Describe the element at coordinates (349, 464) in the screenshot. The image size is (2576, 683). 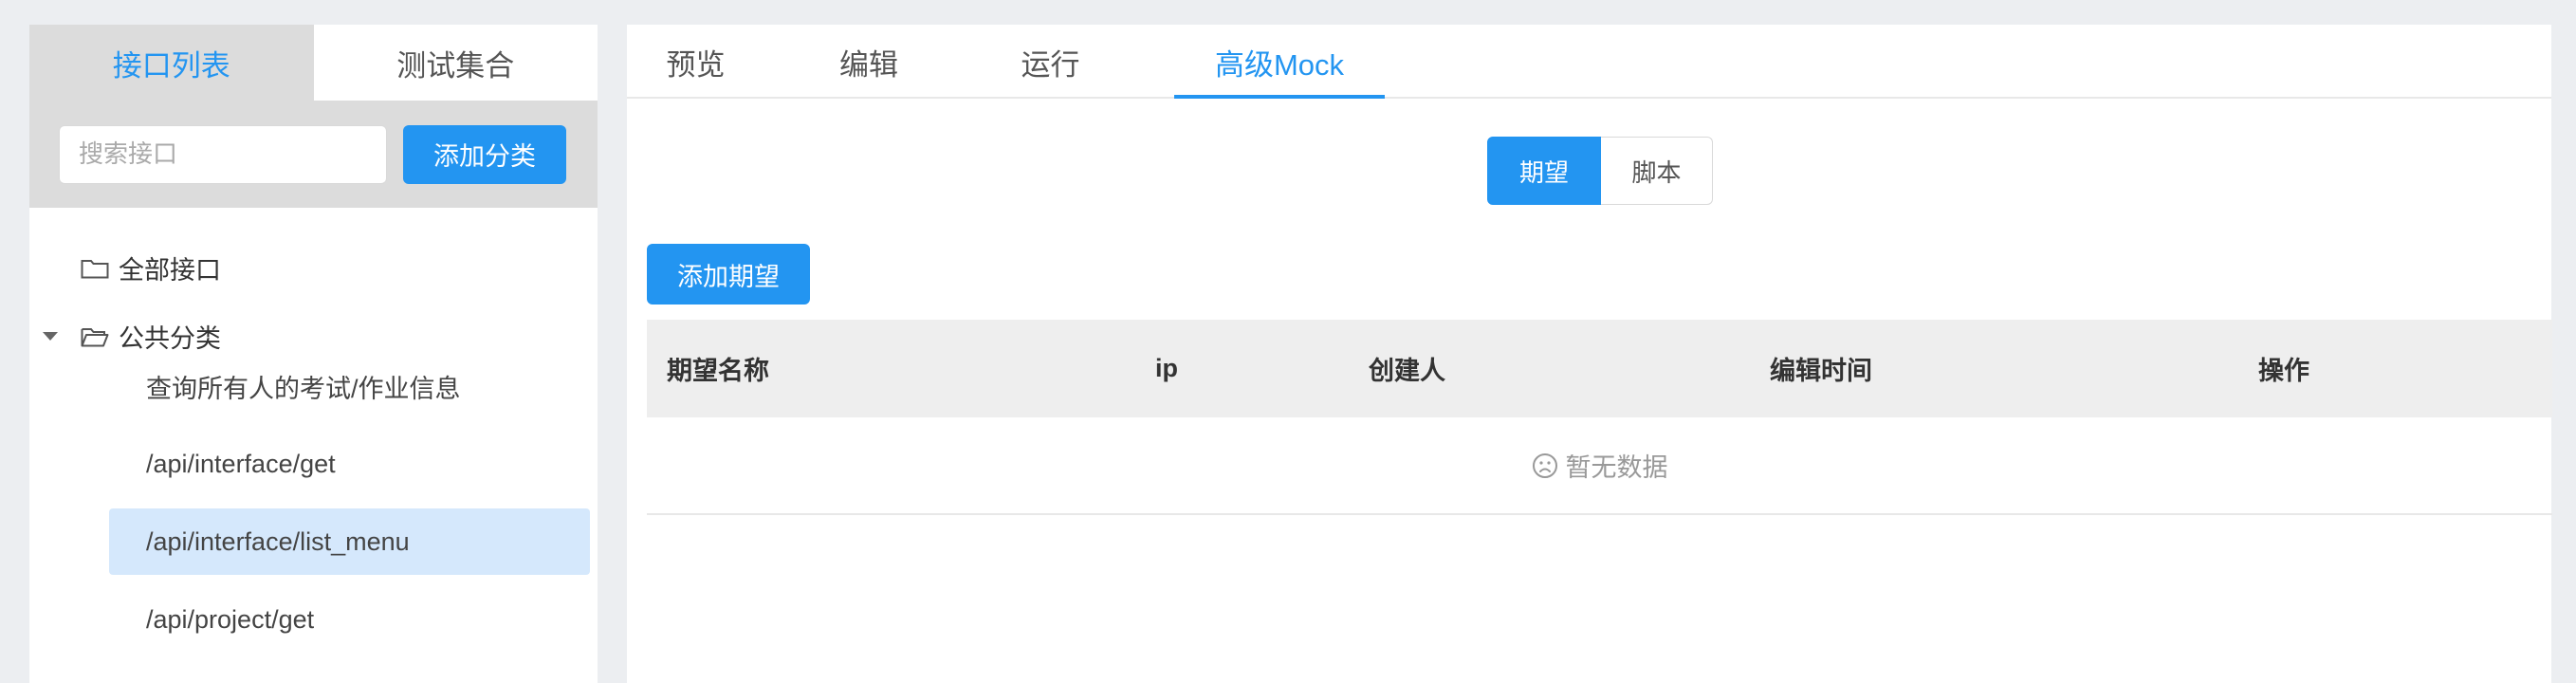
I see `list-item: /api/interface/get` at that location.